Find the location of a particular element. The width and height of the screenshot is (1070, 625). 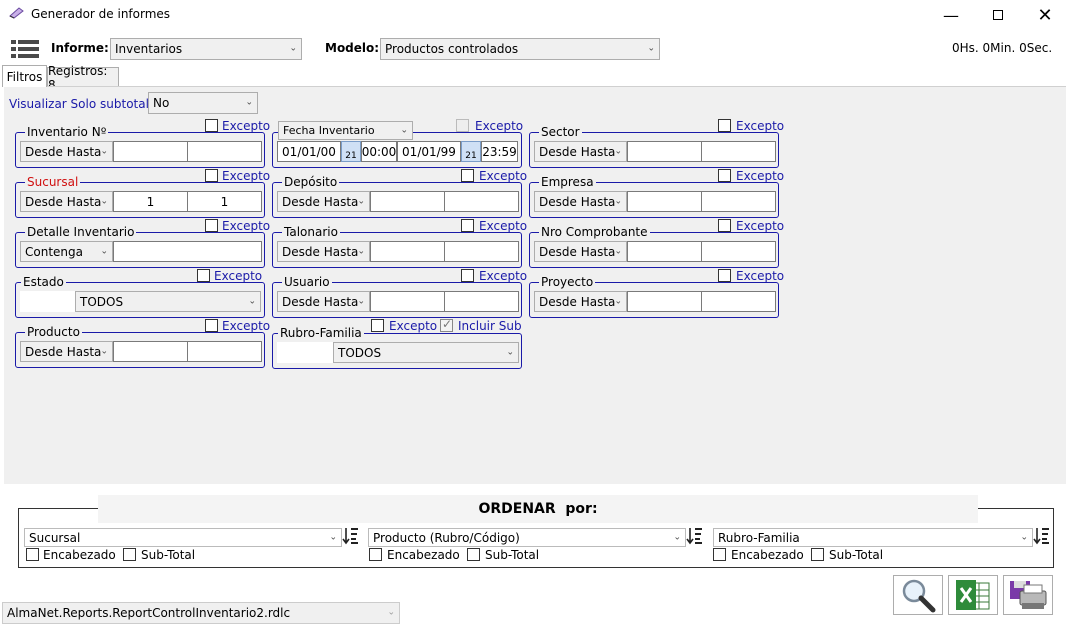

menu-icon is located at coordinates (25, 49).